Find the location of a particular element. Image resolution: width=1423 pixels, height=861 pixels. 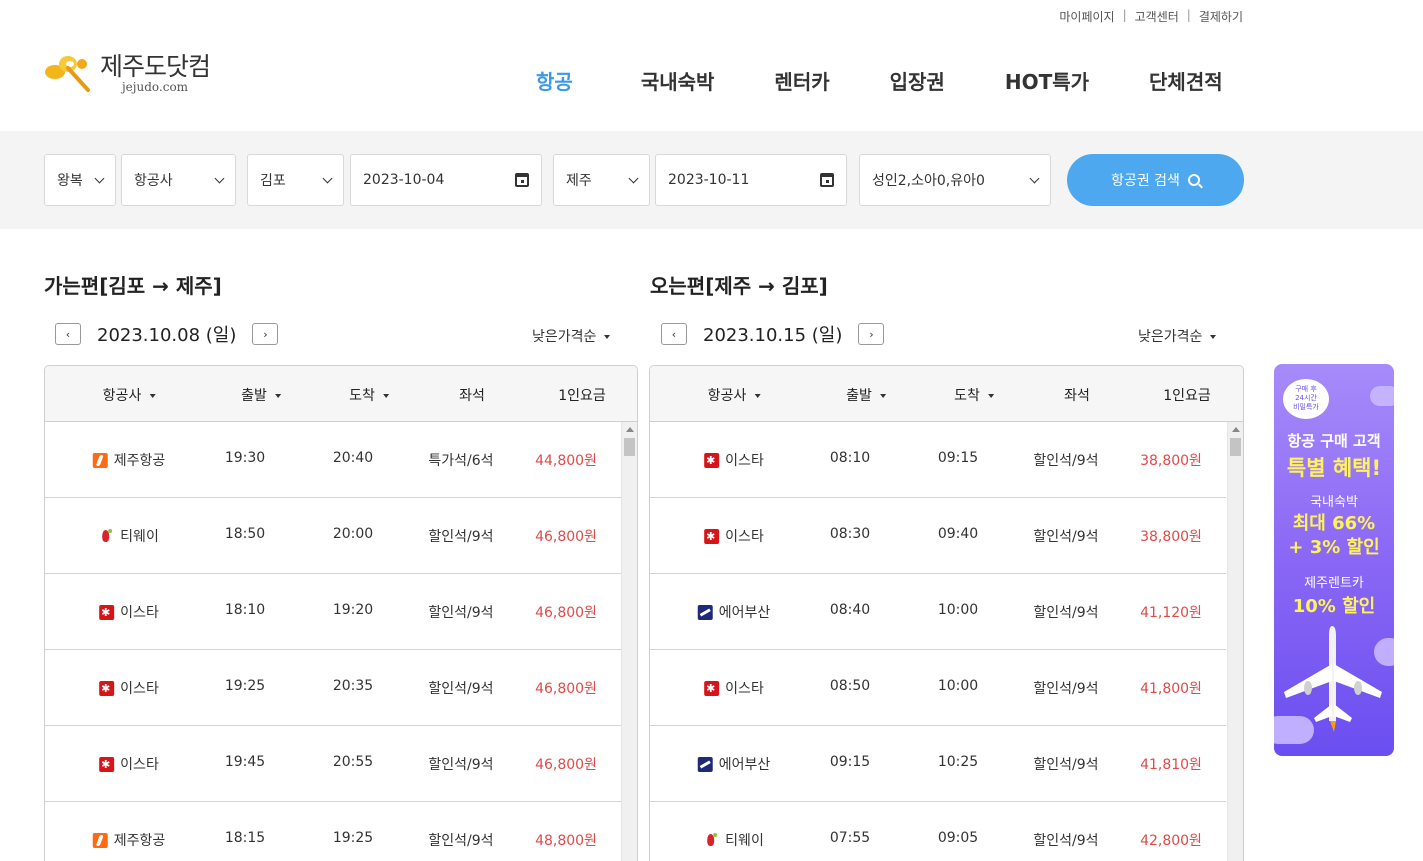

trip-type-value: 왕복 is located at coordinates (70, 181).